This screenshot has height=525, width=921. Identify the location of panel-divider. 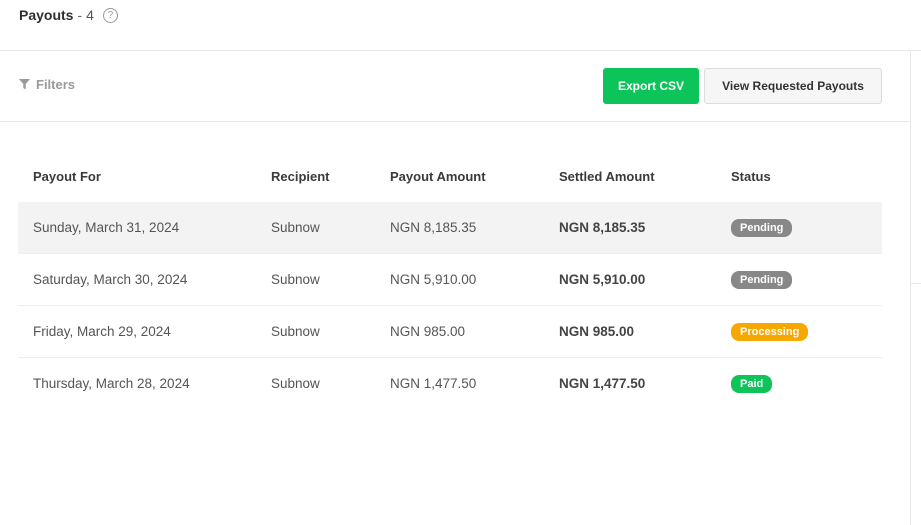
(910, 288).